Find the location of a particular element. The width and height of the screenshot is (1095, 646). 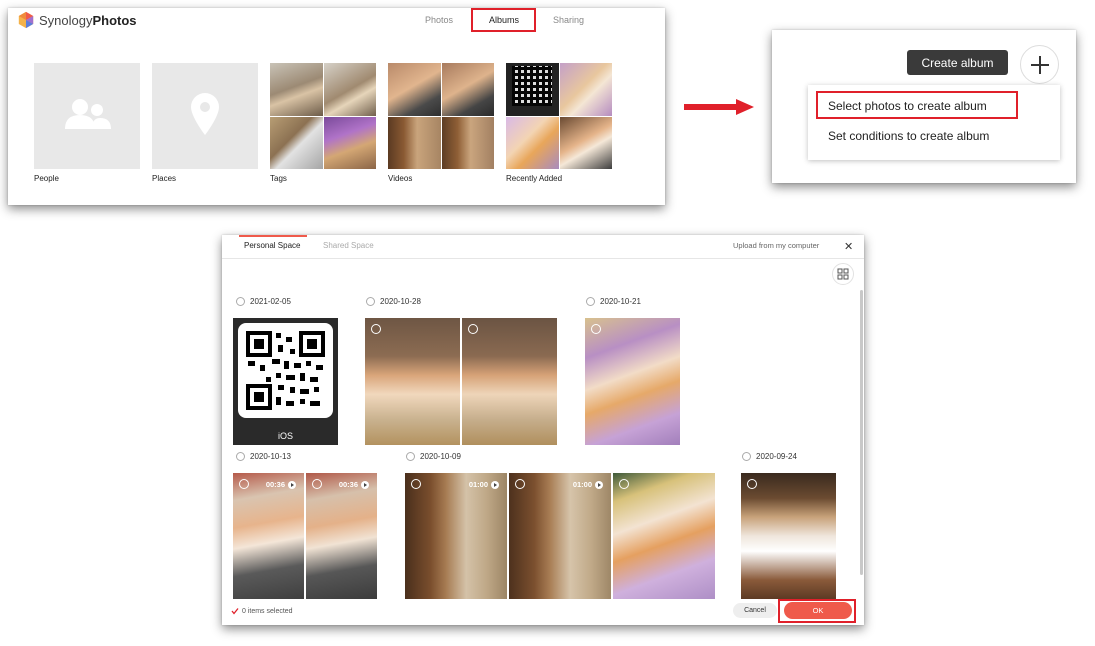

qr-code-icon is located at coordinates (285, 370).